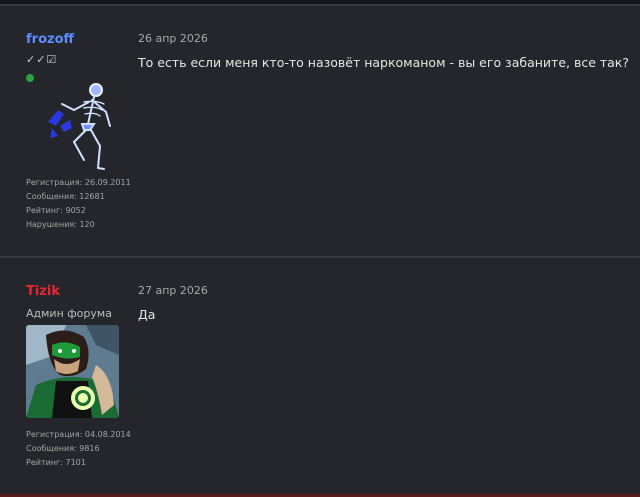 The height and width of the screenshot is (497, 640). Describe the element at coordinates (56, 210) in the screenshot. I see `stat-rating: Рейтинг: 9052` at that location.